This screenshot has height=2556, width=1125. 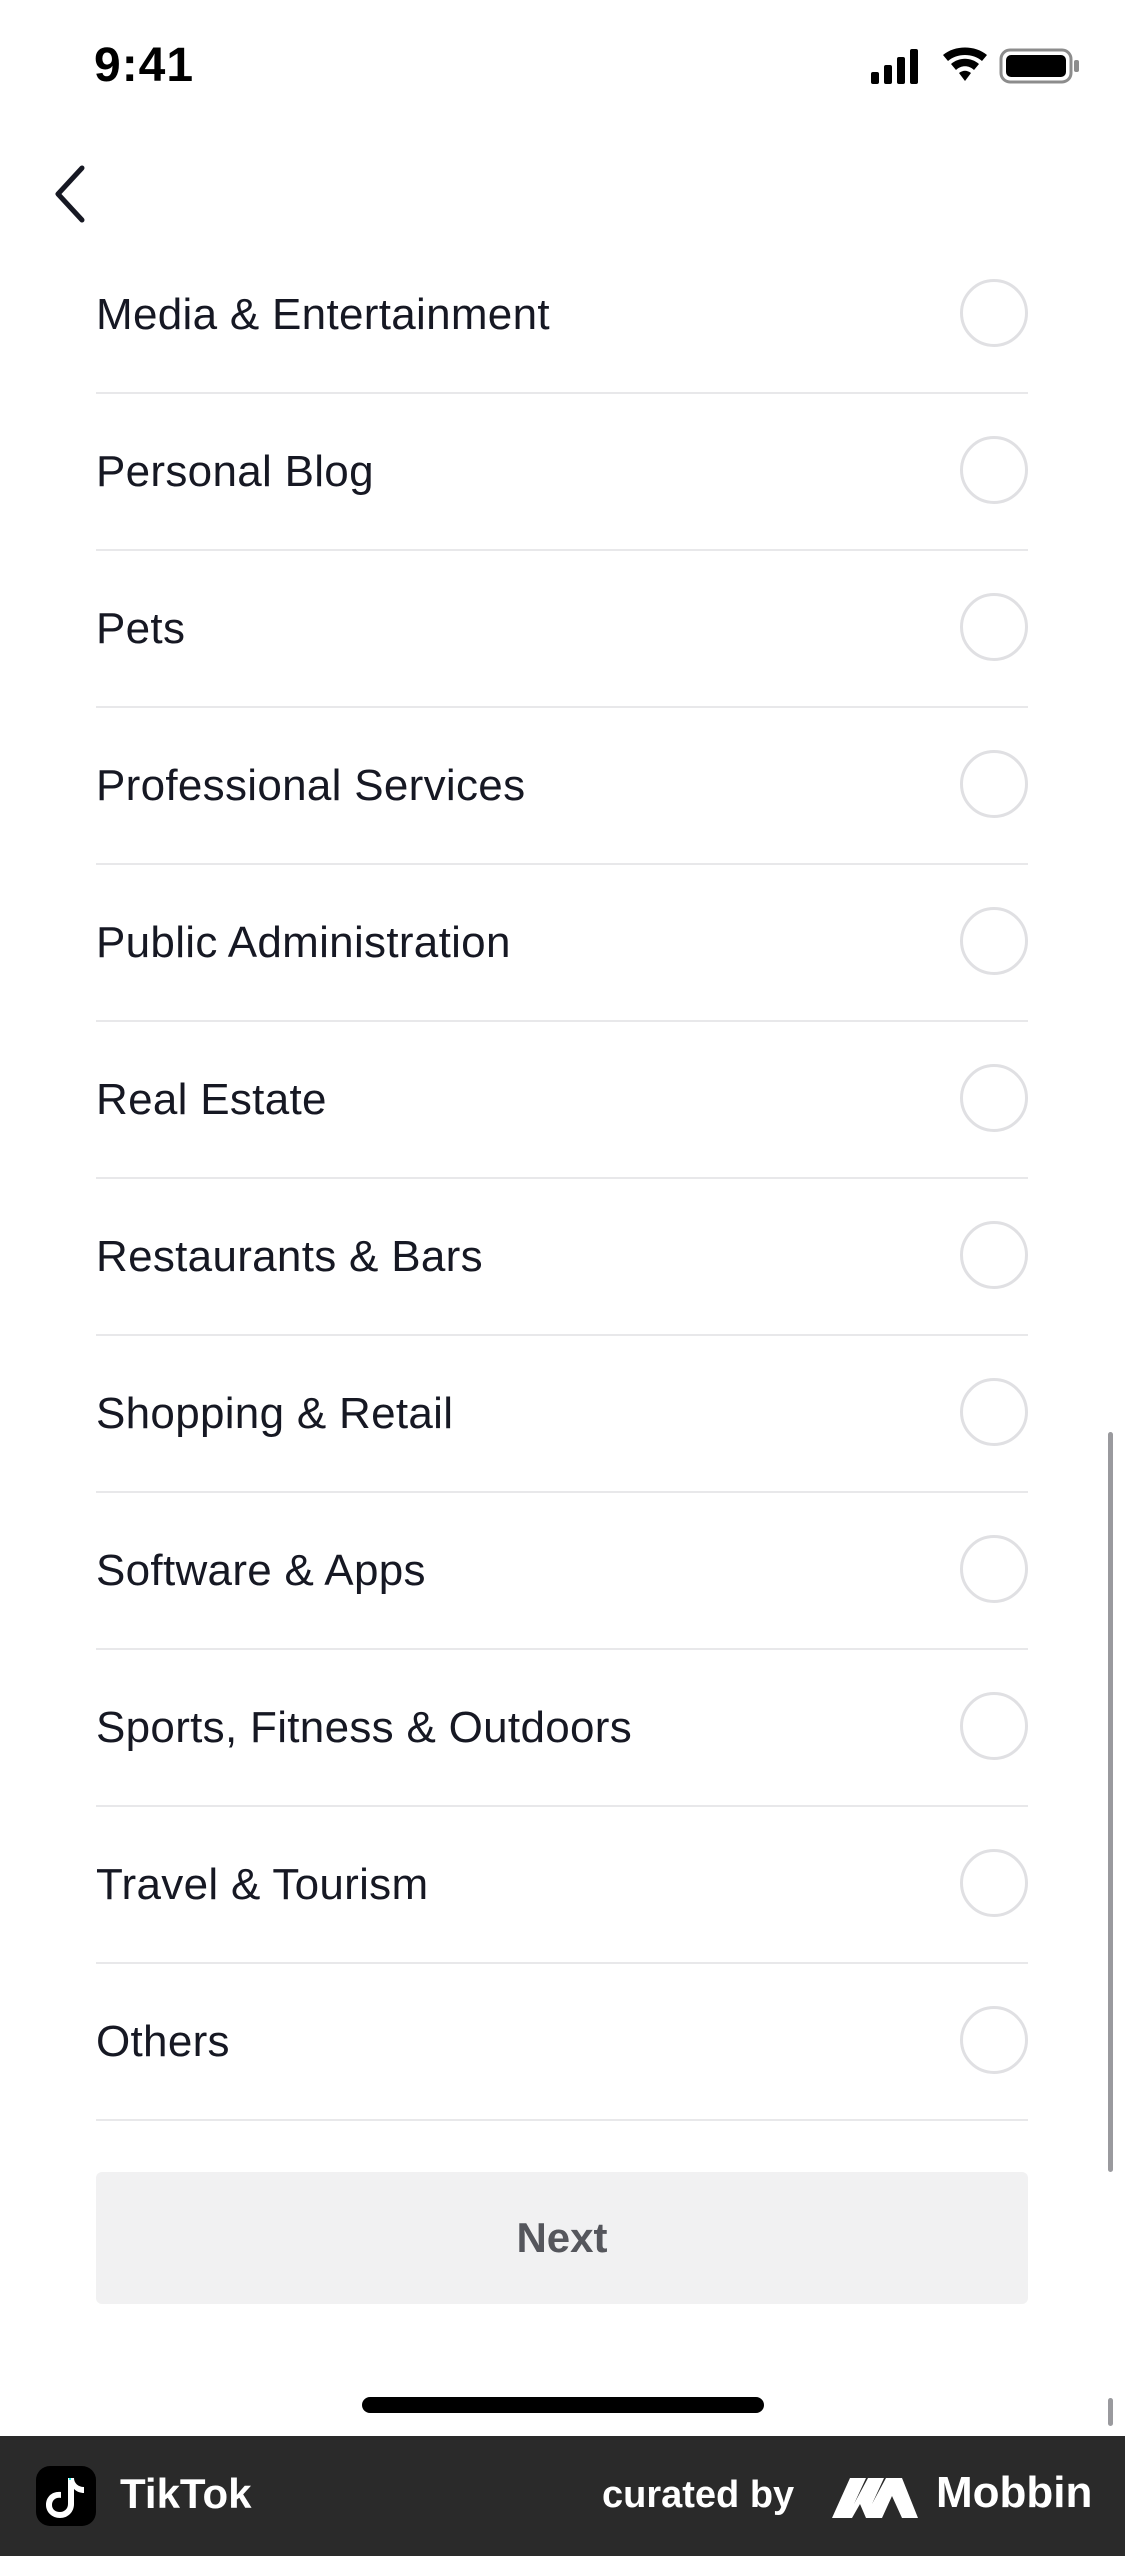 What do you see at coordinates (698, 2495) in the screenshot?
I see `footer-curated-by: curated by` at bounding box center [698, 2495].